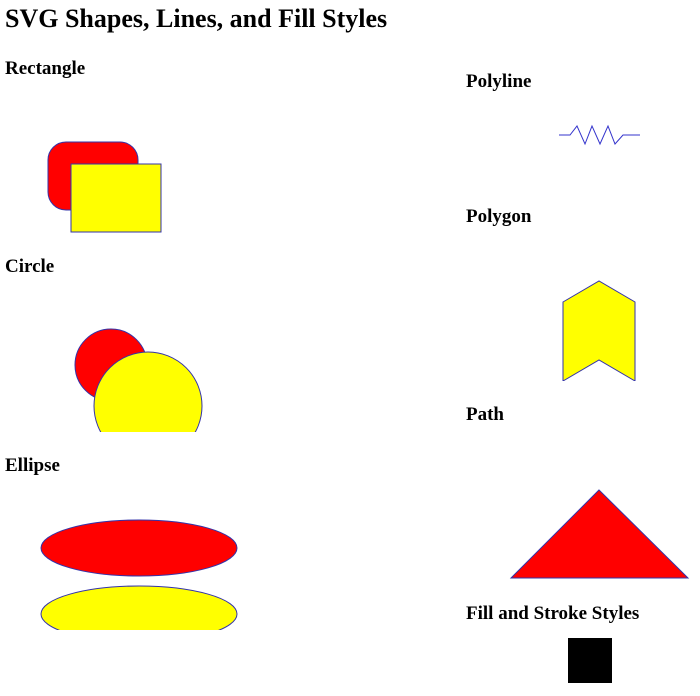 Image resolution: width=700 pixels, height=696 pixels. Describe the element at coordinates (139, 607) in the screenshot. I see `yellow-ellipse-shape` at that location.